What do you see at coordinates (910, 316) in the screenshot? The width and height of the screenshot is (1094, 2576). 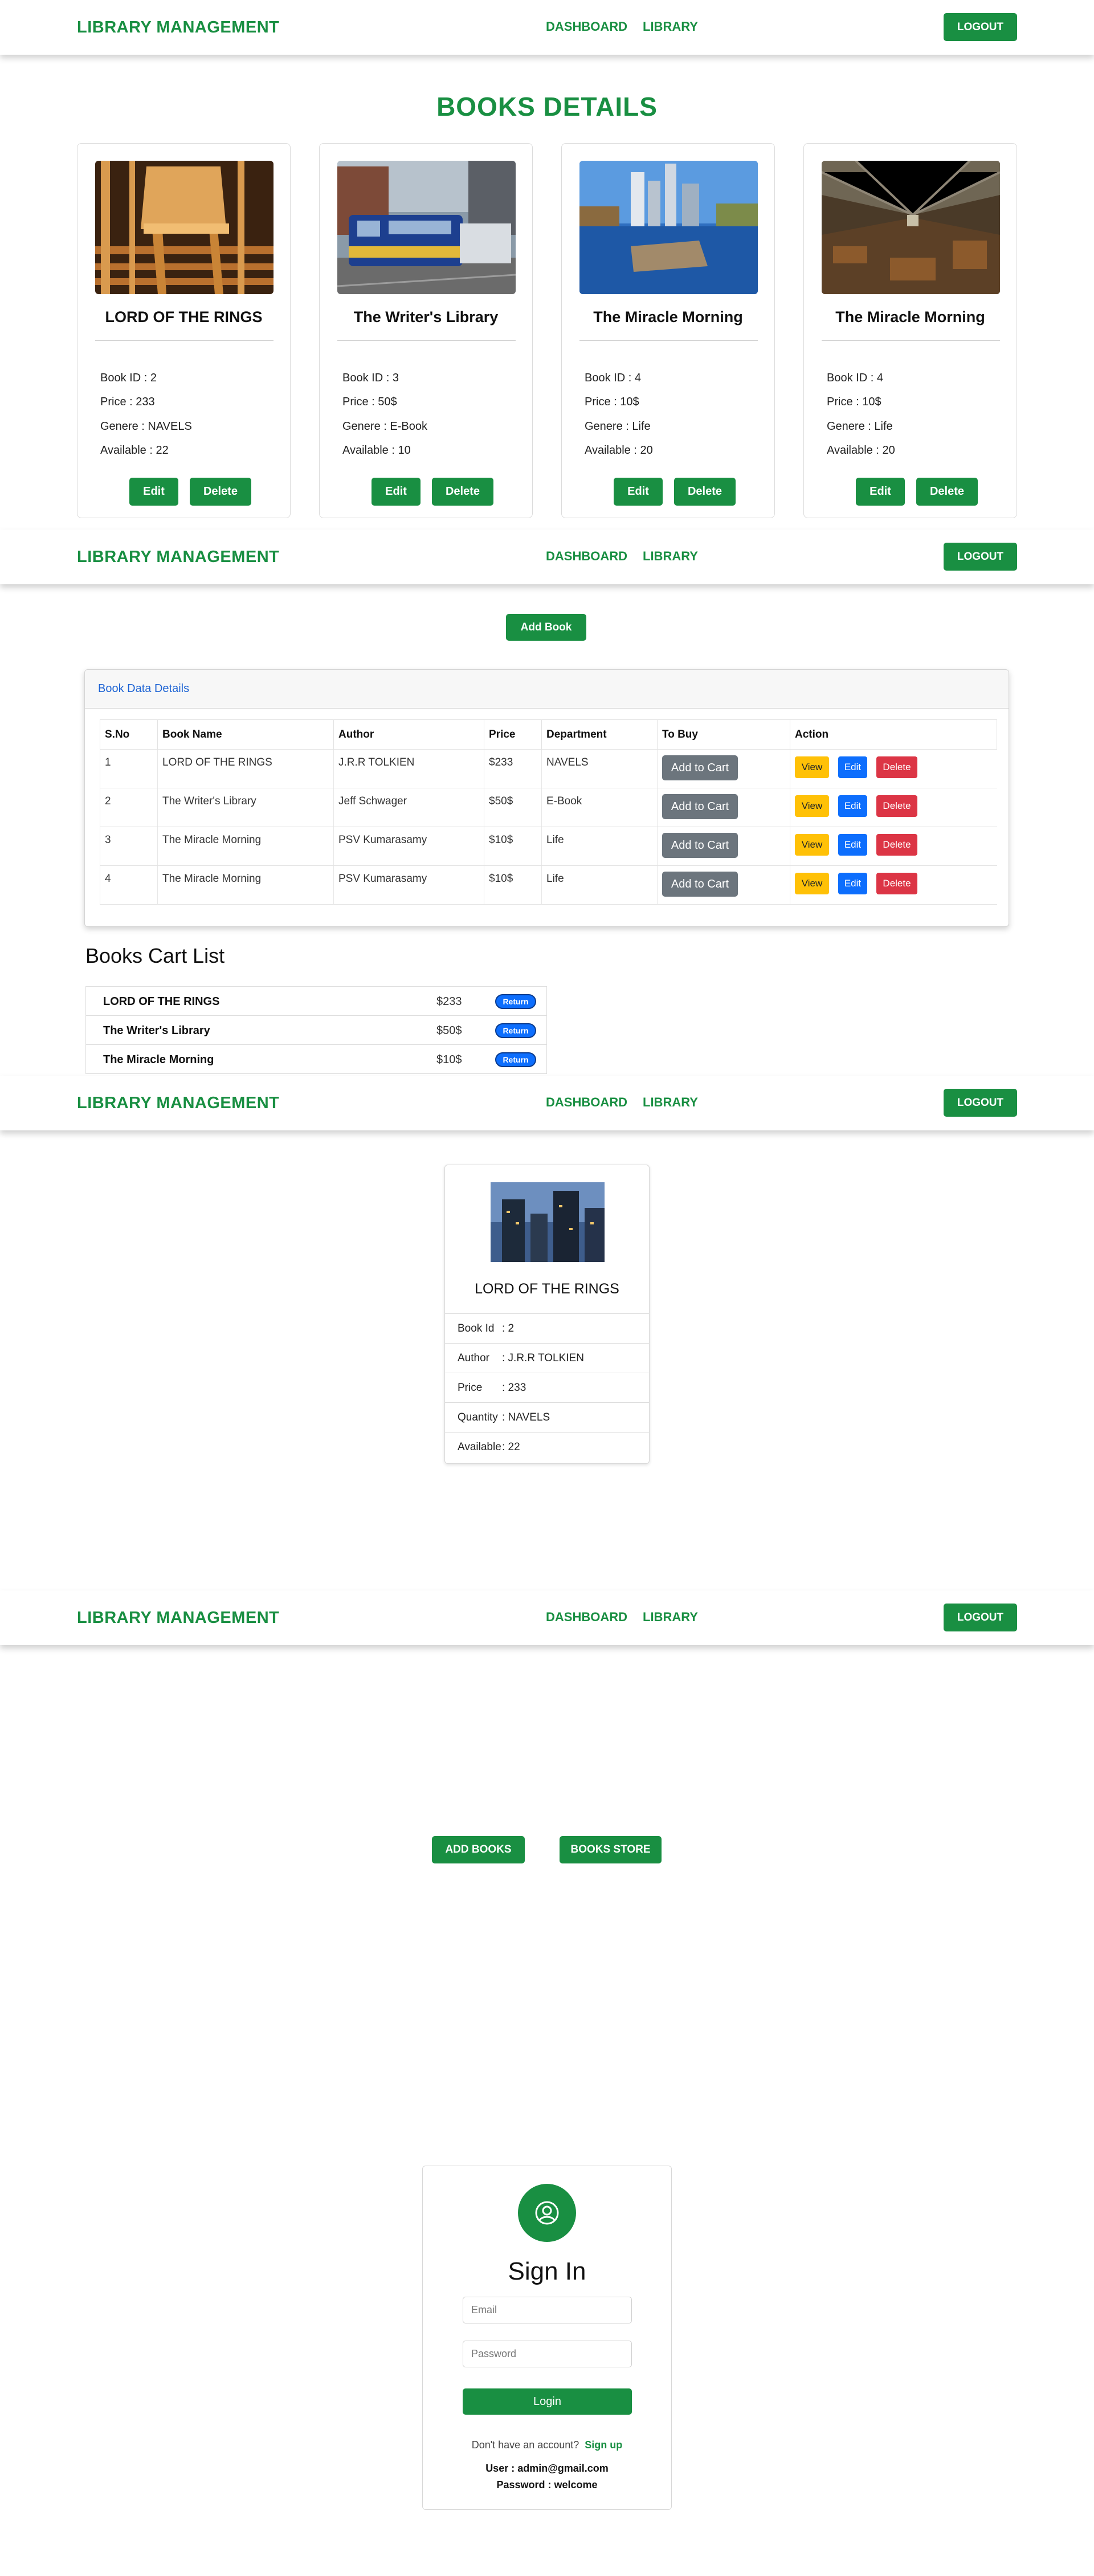 I see `book-title: The Miracle Morning` at bounding box center [910, 316].